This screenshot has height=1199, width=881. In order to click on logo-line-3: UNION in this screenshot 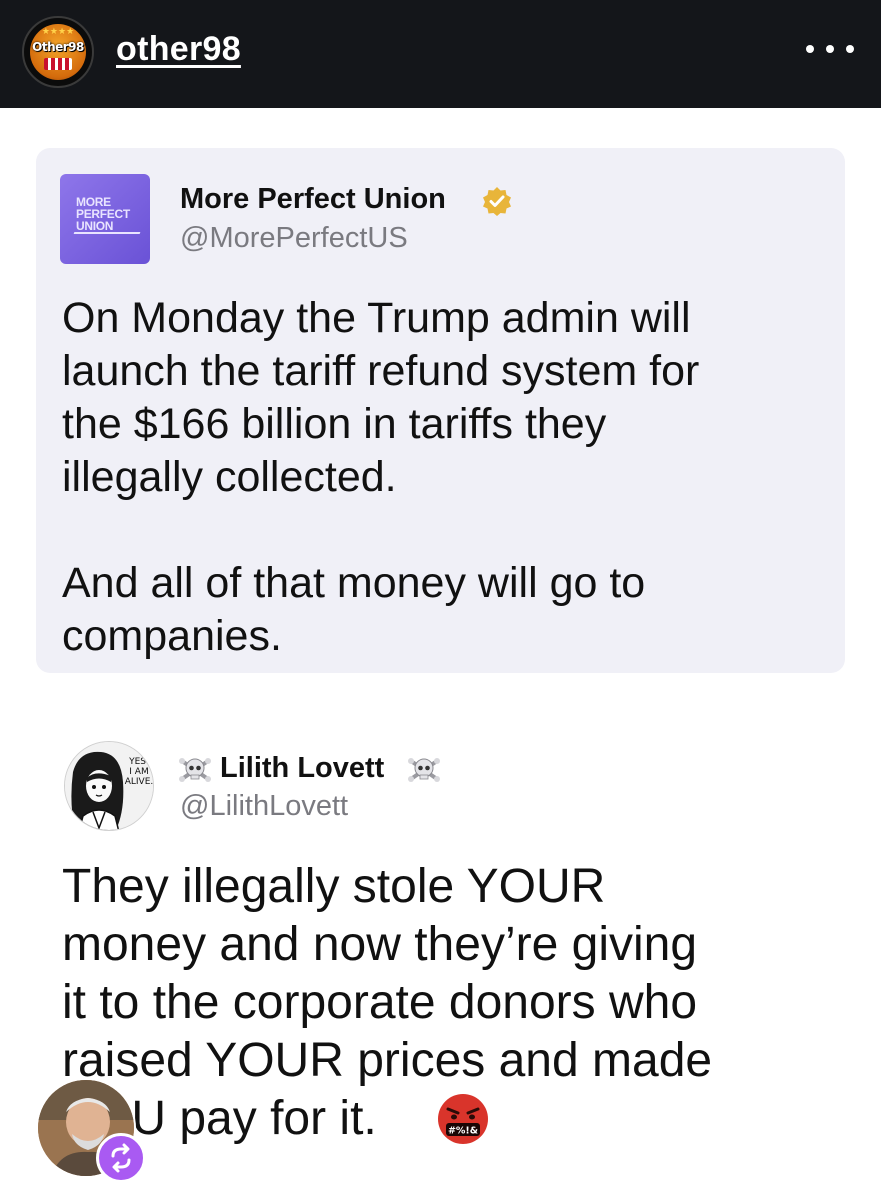, I will do `click(95, 226)`.